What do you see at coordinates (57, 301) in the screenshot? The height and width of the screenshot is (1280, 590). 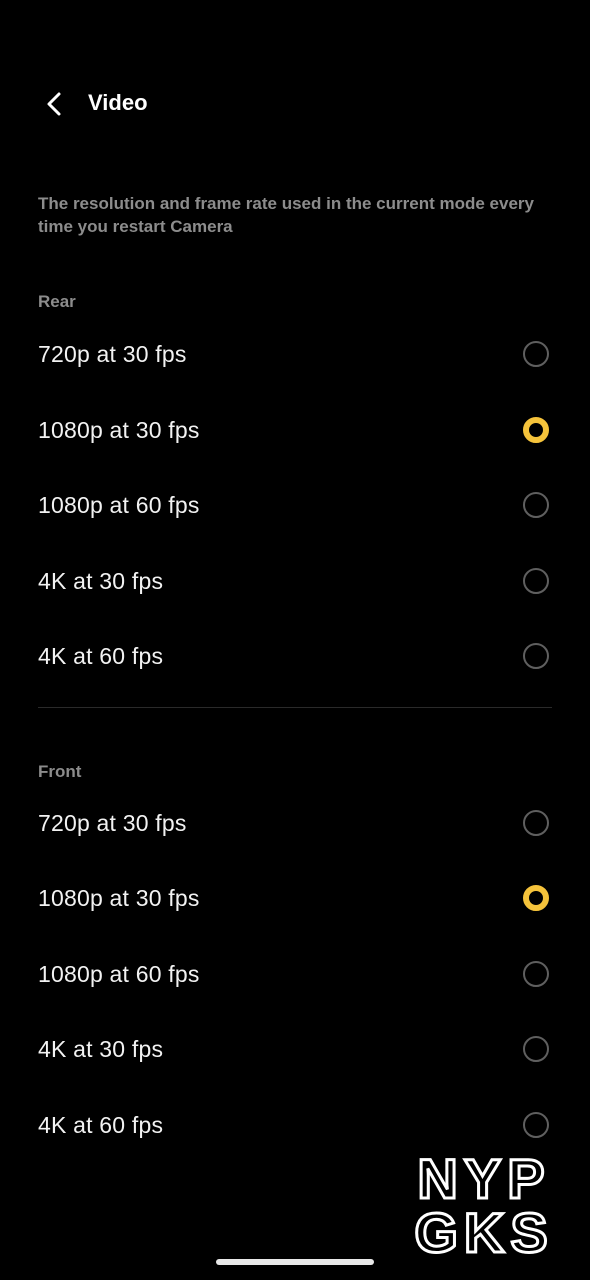 I see `section-label-rear: Rear` at bounding box center [57, 301].